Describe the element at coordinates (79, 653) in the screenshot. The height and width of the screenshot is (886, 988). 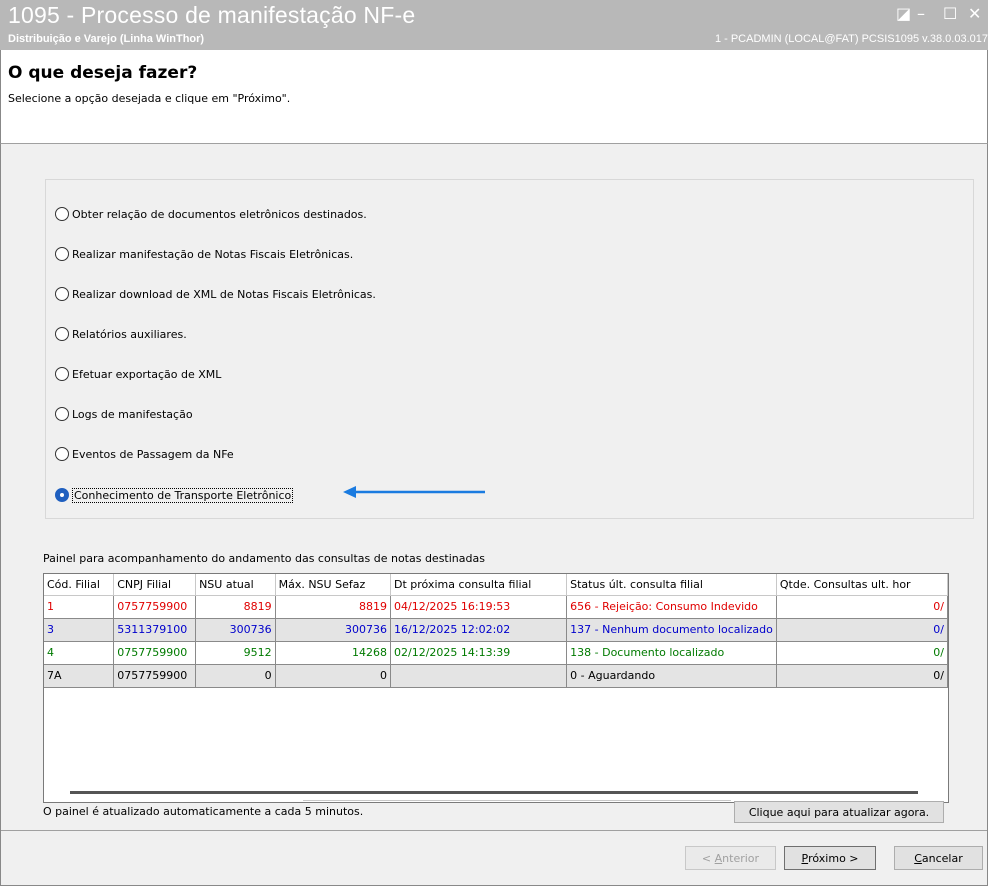
I see `table-cell: 4` at that location.